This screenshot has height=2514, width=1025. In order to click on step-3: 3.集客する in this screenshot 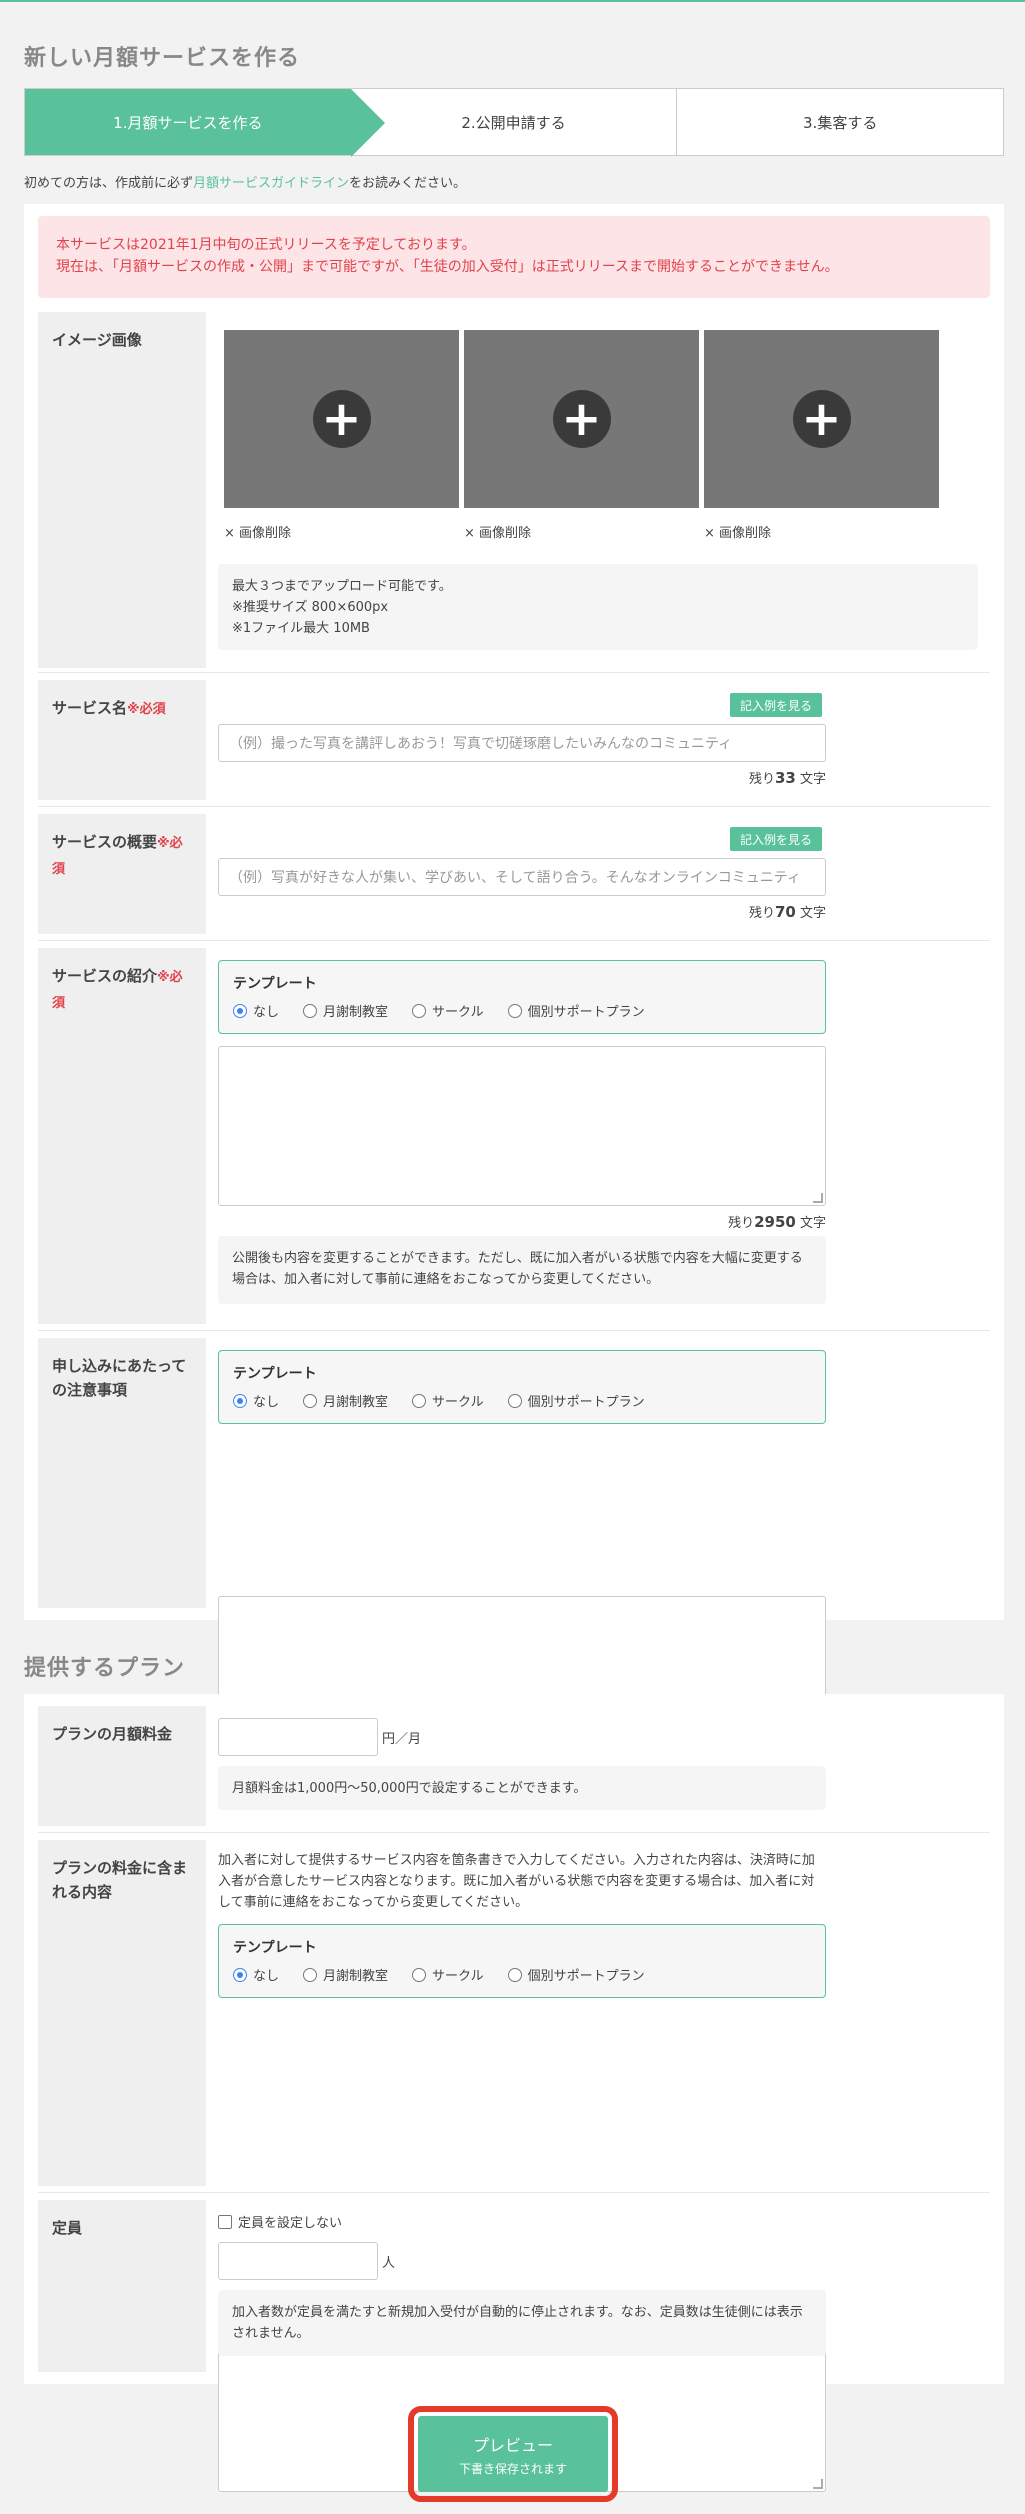, I will do `click(840, 122)`.